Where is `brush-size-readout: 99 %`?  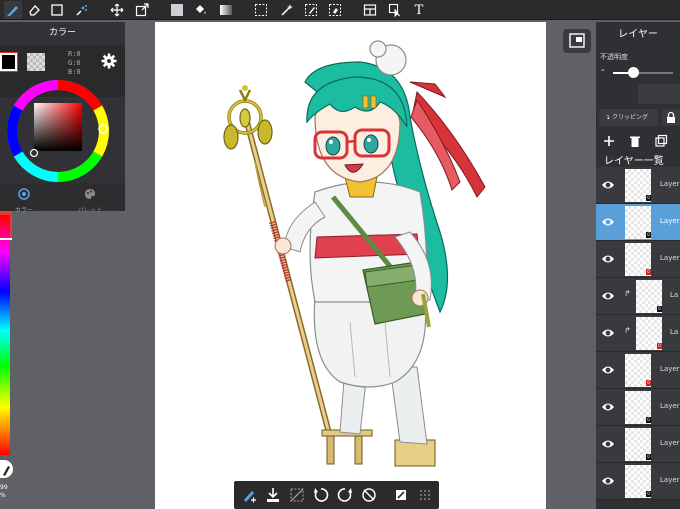 brush-size-readout: 99 % is located at coordinates (4, 492).